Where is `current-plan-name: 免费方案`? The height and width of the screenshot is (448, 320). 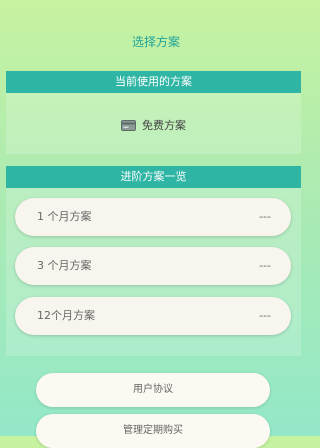
current-plan-name: 免费方案 is located at coordinates (164, 125).